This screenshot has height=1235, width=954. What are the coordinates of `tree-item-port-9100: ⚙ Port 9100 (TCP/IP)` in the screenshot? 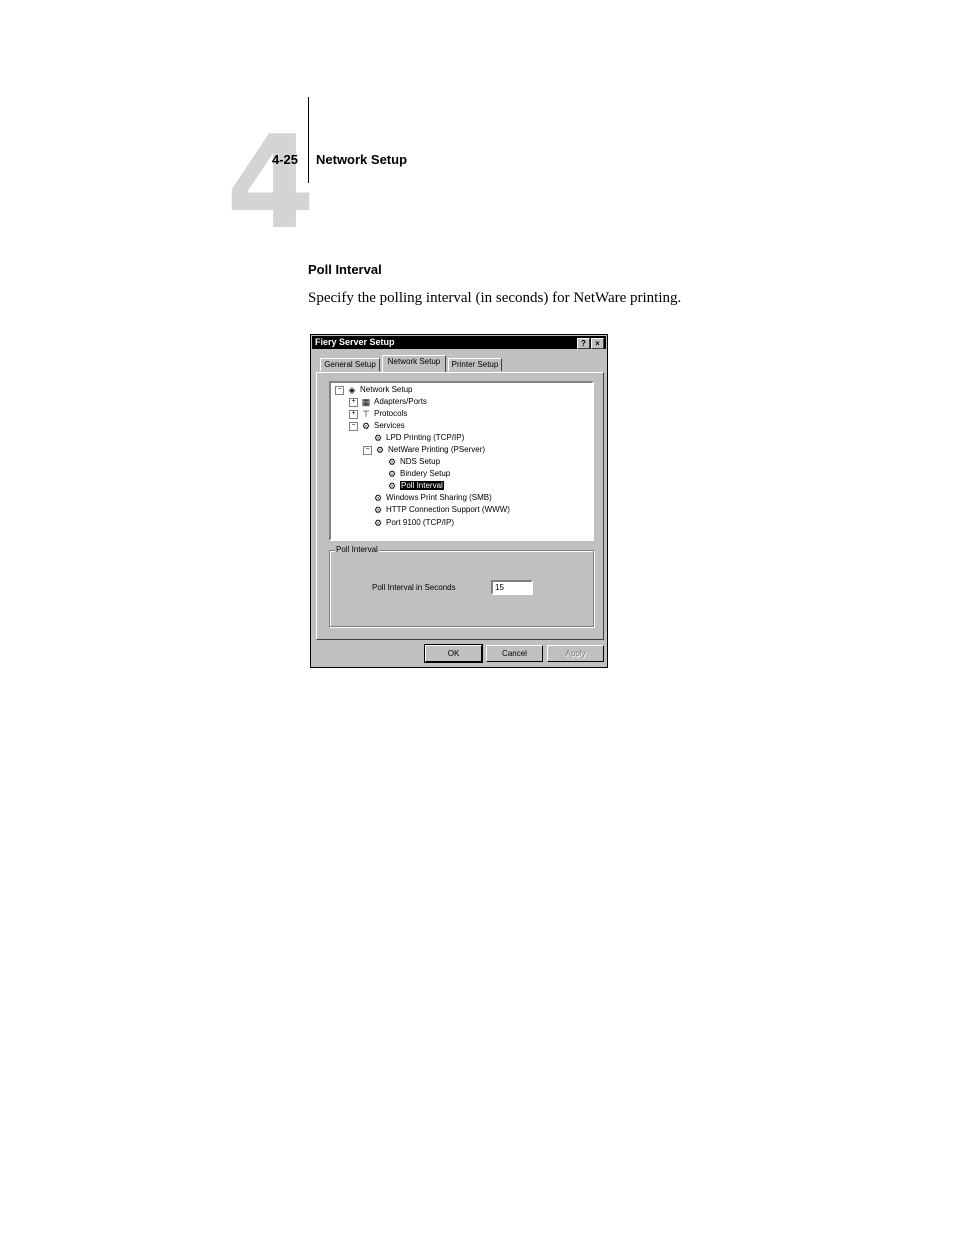 It's located at (413, 523).